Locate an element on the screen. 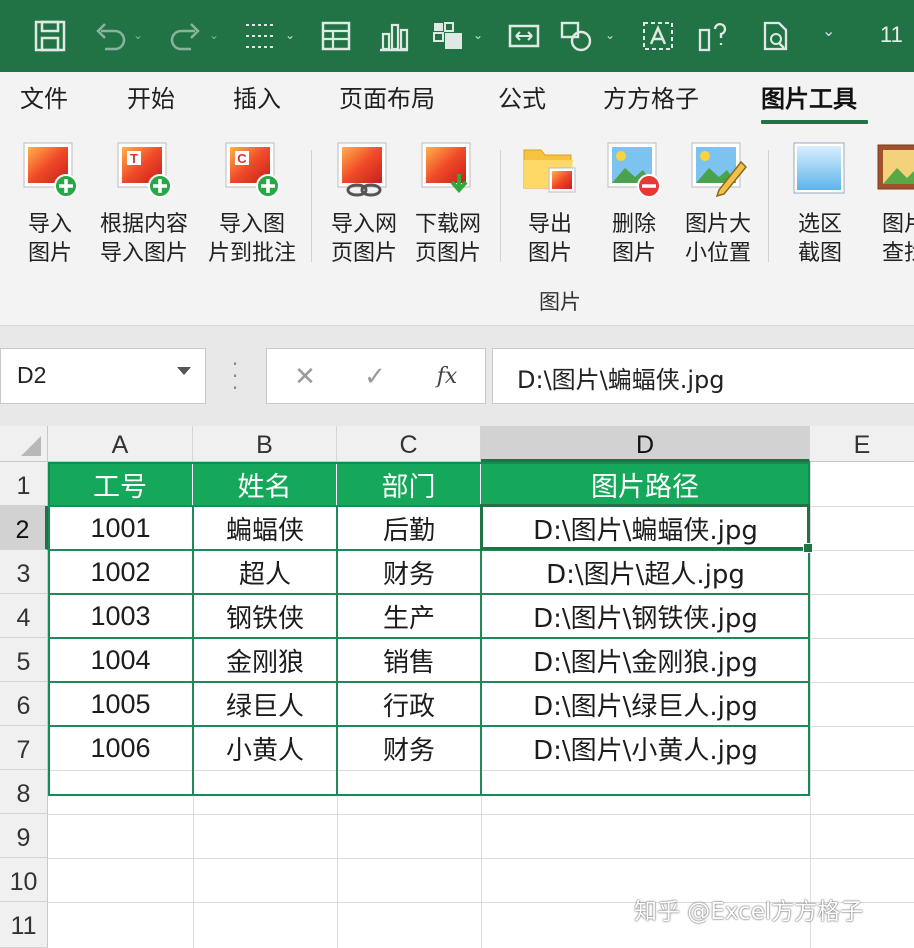 This screenshot has height=948, width=914. row-header-10: 10 is located at coordinates (24, 880).